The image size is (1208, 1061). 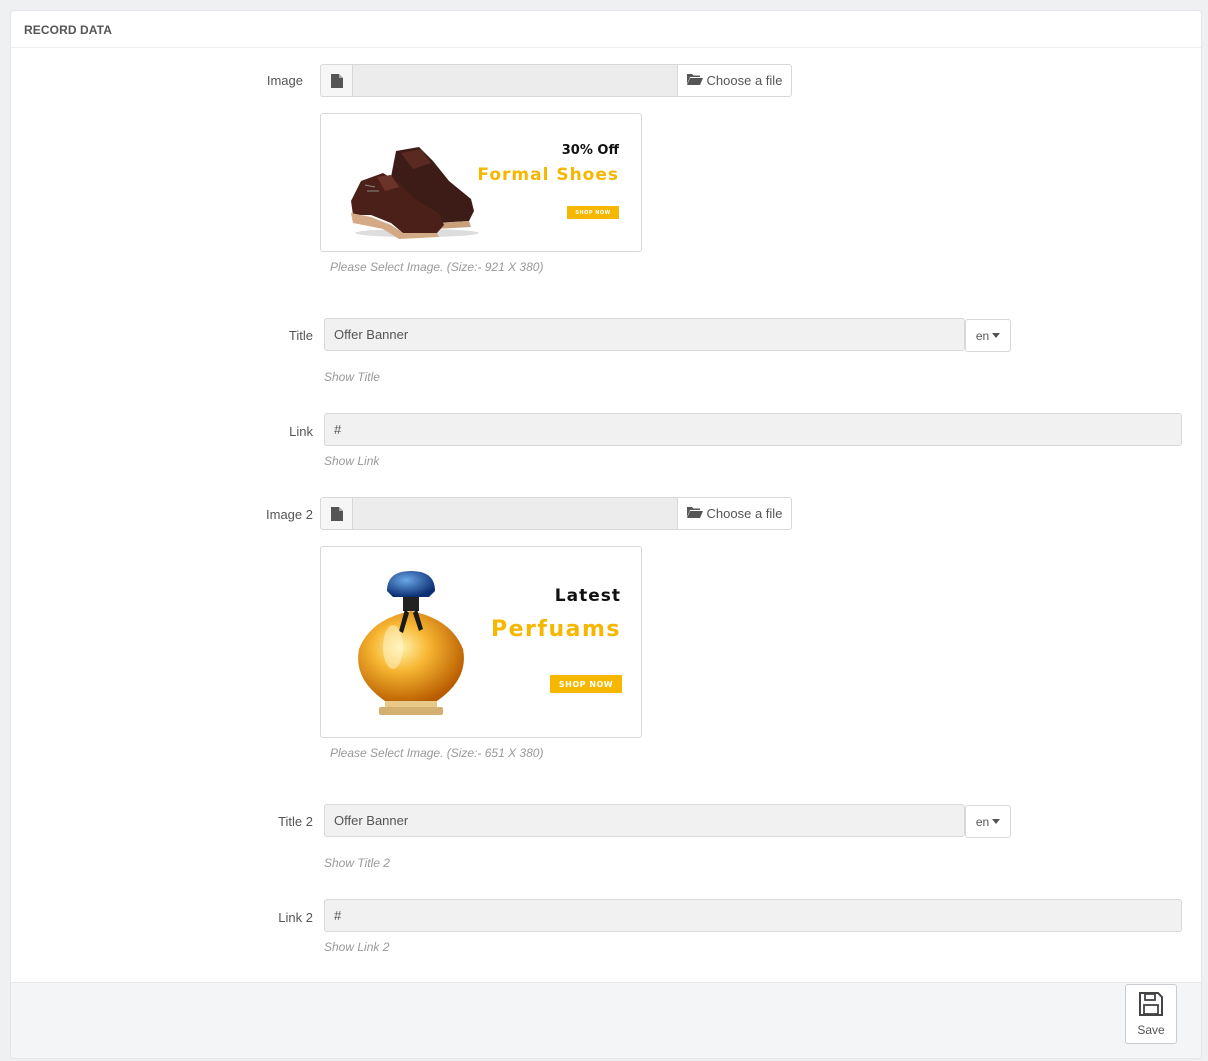 I want to click on title2-lang-dropdown: en, so click(x=988, y=821).